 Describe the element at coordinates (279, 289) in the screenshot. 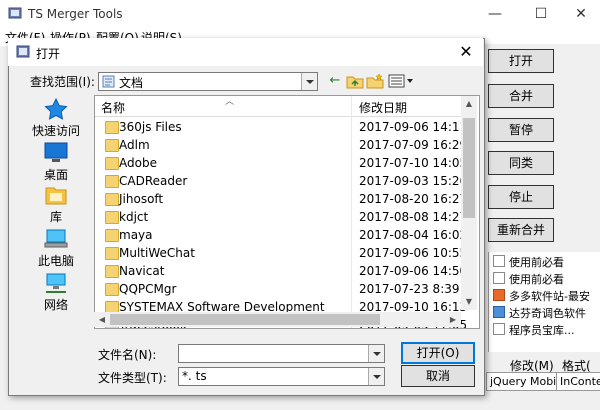

I see `table-row: QQPCMgr 2017-07-23 8:39` at that location.